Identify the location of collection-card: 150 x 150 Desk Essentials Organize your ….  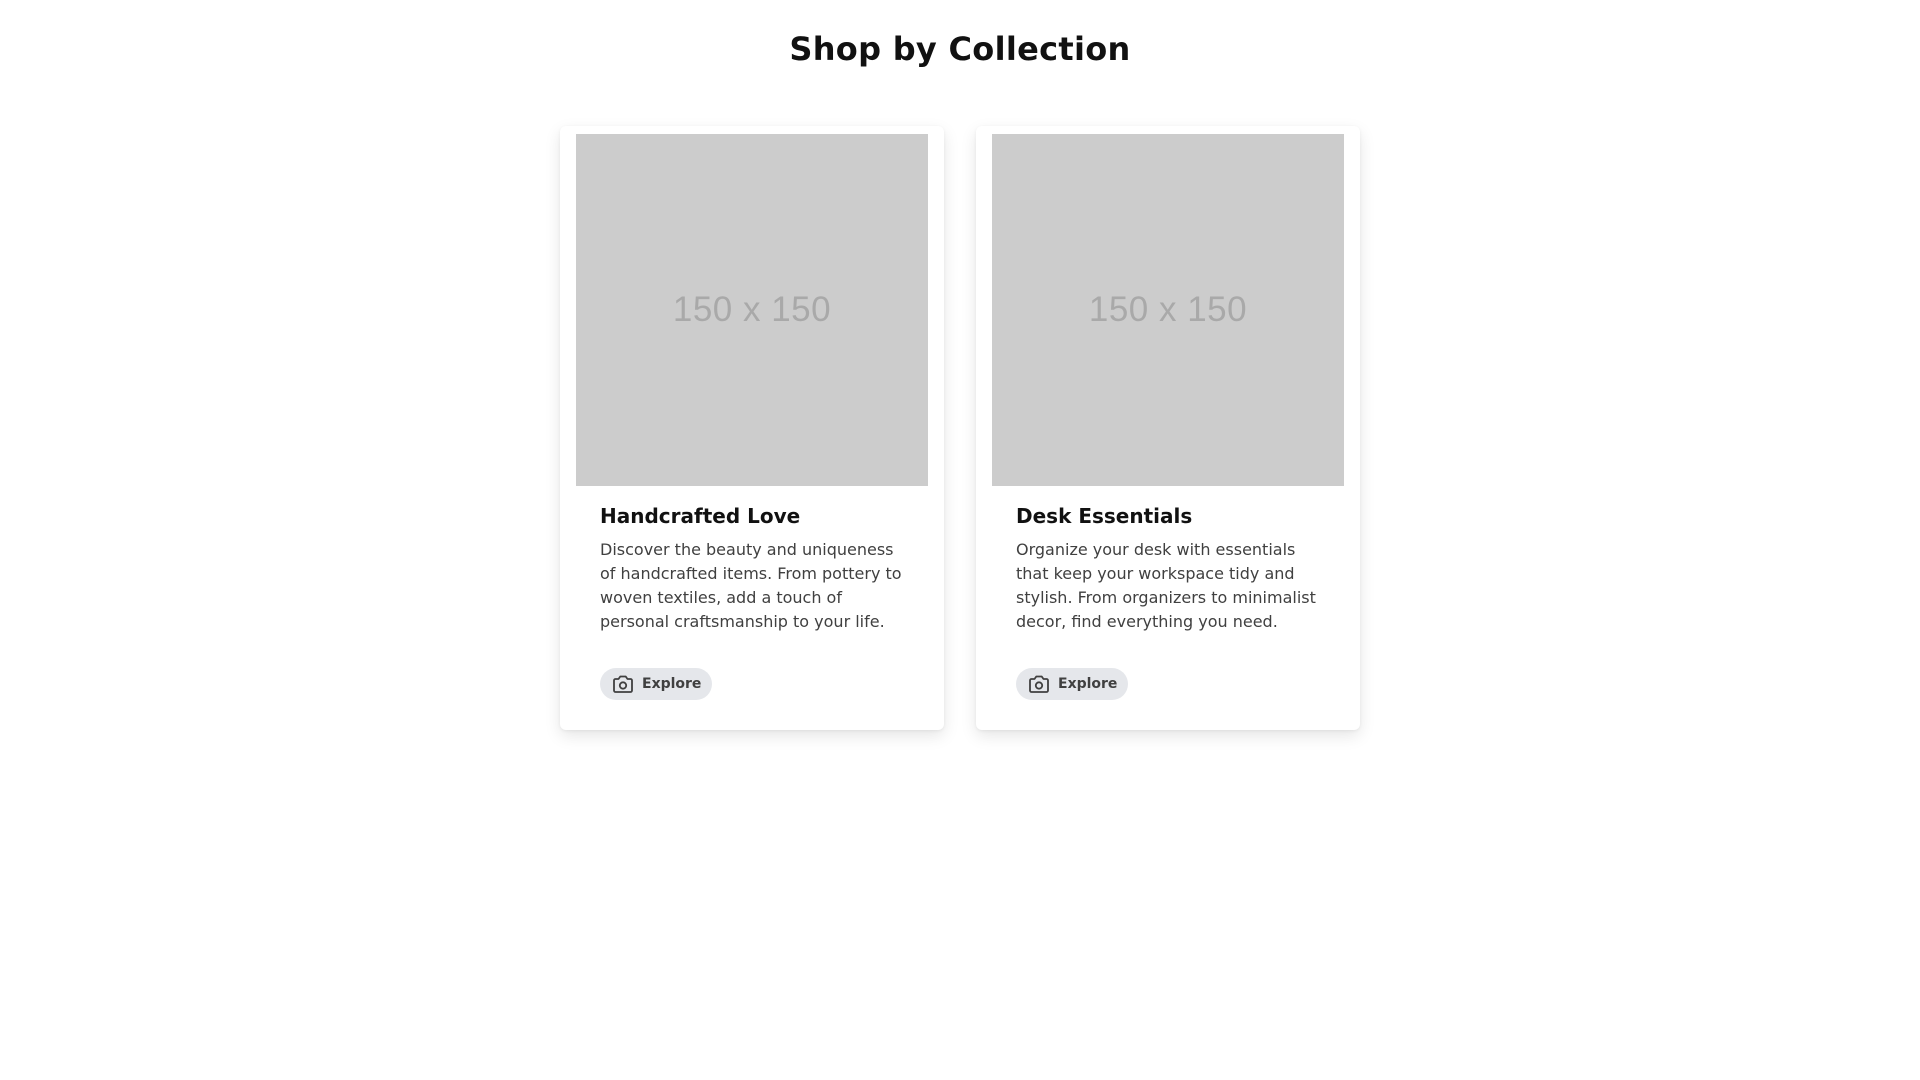
(1168, 428).